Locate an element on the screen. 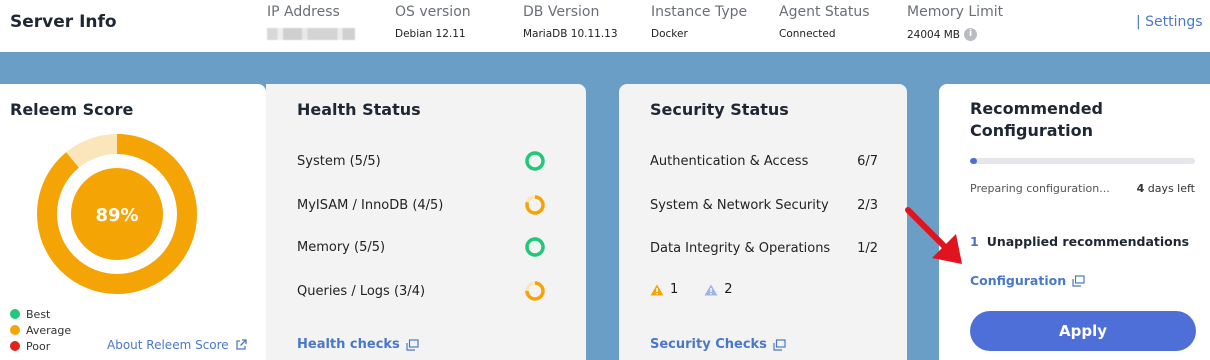  health-row-label: Queries / Logs (3/4) is located at coordinates (361, 291).